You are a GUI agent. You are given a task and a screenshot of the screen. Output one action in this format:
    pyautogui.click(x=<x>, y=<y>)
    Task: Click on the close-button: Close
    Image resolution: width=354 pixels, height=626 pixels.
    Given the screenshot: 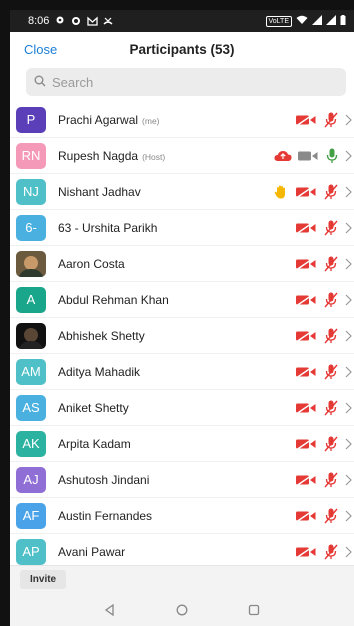 What is the action you would take?
    pyautogui.click(x=33, y=49)
    